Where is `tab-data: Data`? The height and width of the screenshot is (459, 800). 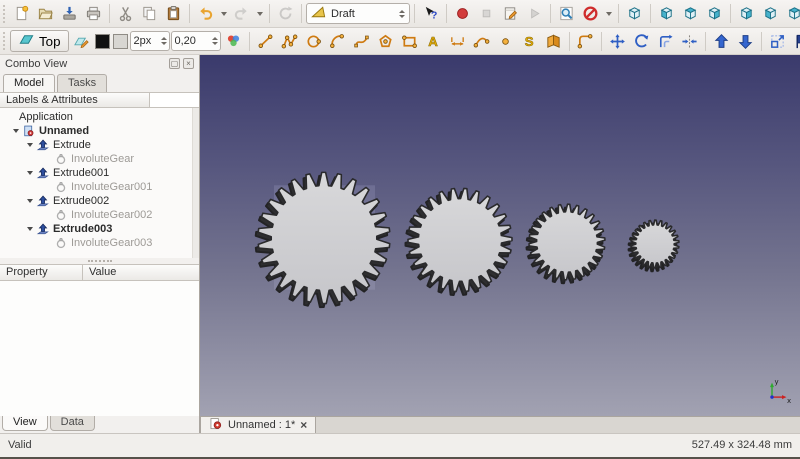
tab-data: Data is located at coordinates (72, 423).